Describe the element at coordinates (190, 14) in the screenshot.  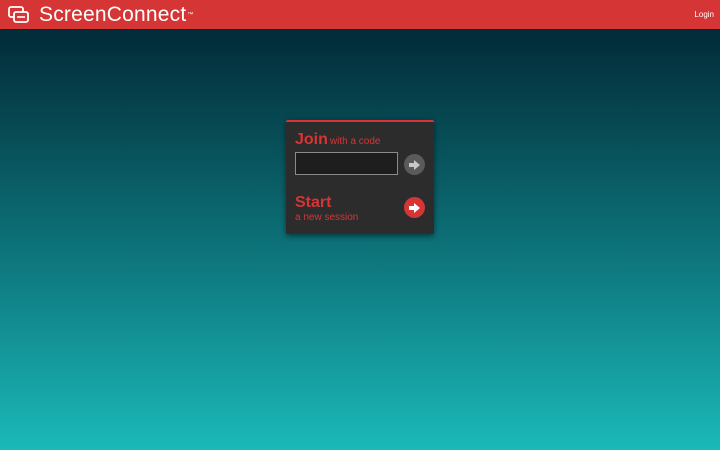
I see `trademark: ™` at that location.